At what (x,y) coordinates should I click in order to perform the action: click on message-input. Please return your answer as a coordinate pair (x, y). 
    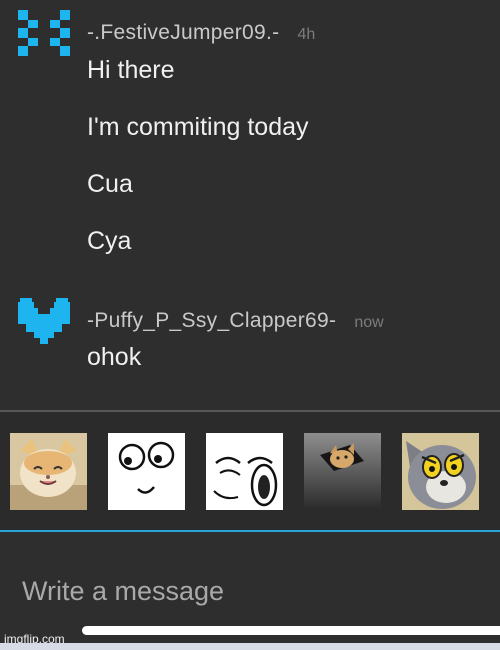
    Looking at the image, I should click on (242, 591).